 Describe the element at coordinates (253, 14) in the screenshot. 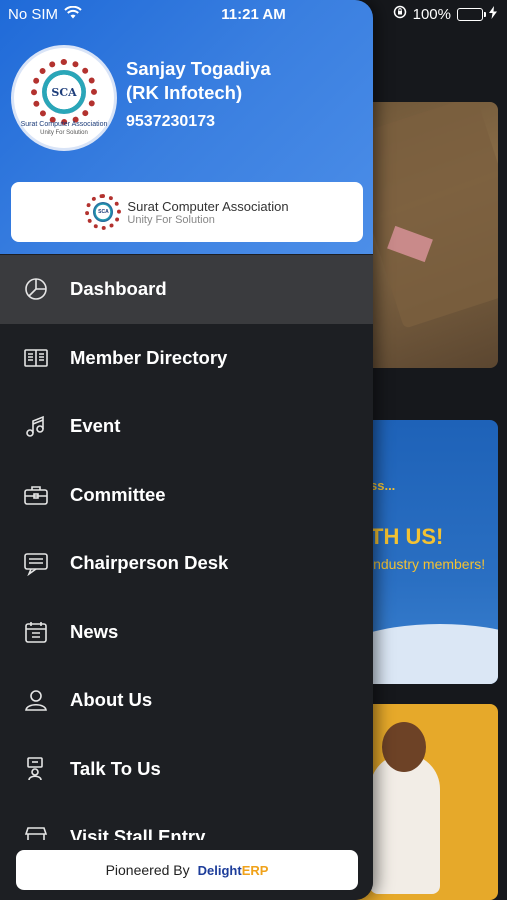

I see `status-bar: No SIM 11:21 AM 100%` at that location.